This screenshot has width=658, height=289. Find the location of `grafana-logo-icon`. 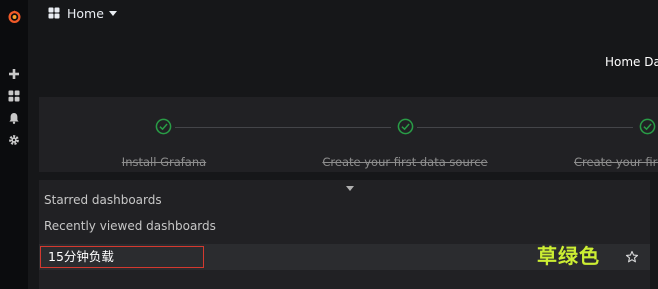

grafana-logo-icon is located at coordinates (14, 16).